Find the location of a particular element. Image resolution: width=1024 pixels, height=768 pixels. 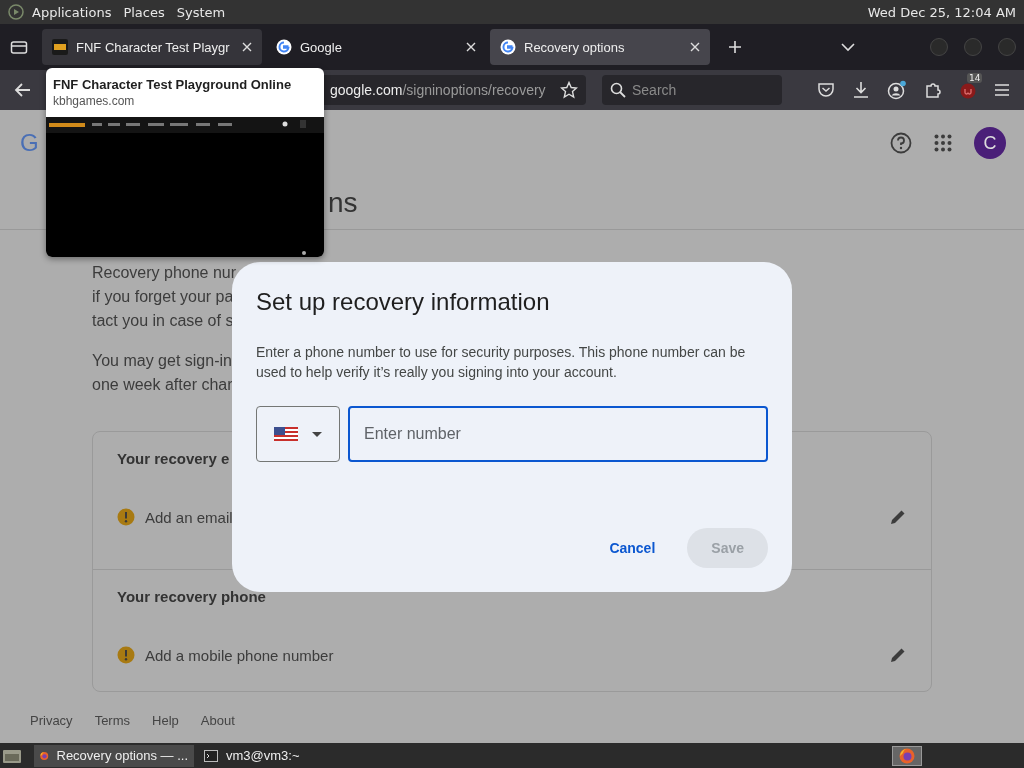

preview-title: FNF Character Test Playground Online is located at coordinates (173, 84).